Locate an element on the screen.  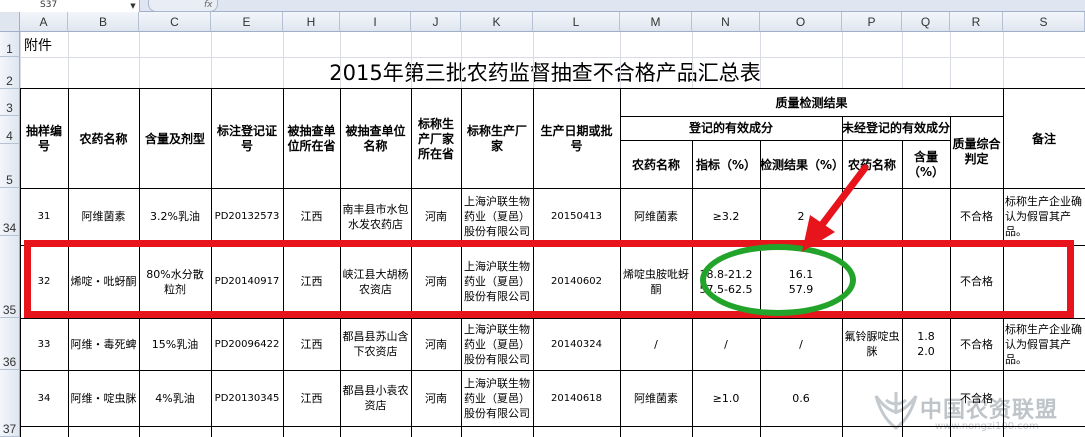
annex-label: 附件 is located at coordinates (38, 46).